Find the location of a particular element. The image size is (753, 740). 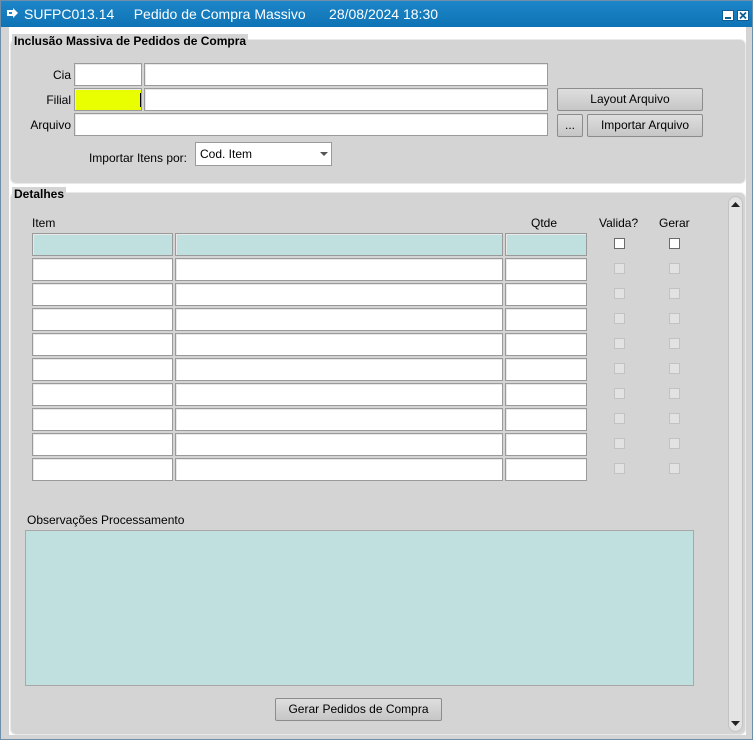

cia-label: Cia is located at coordinates (61, 75).